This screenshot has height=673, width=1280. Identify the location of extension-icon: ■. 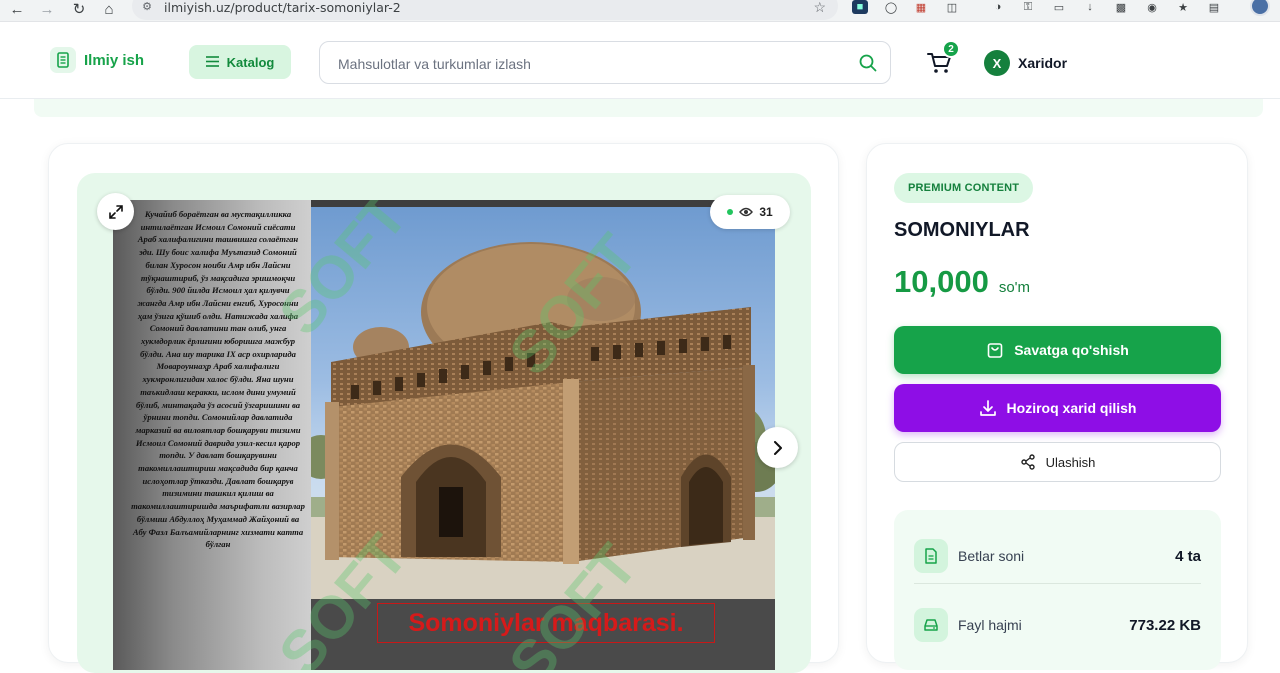
(860, 7).